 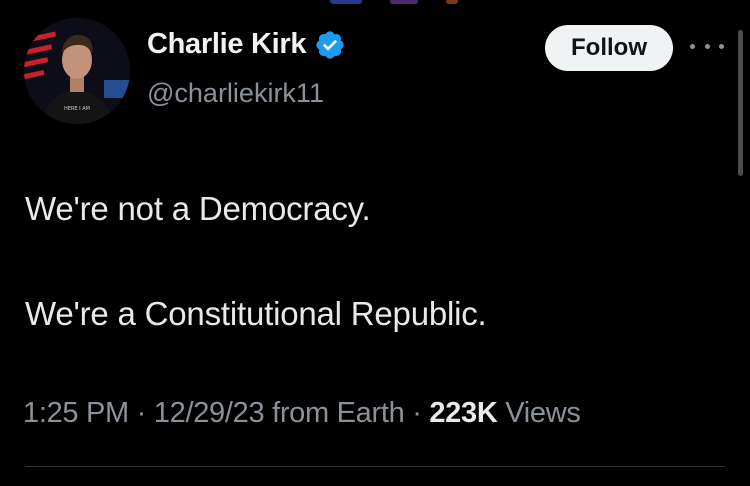 What do you see at coordinates (76, 413) in the screenshot?
I see `tweet-time: 1:25 PM` at bounding box center [76, 413].